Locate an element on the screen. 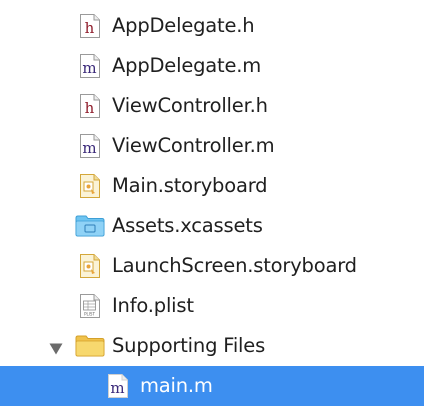 The height and width of the screenshot is (408, 424). file-row-appdelegate-h: h AppDelegate.h is located at coordinates (212, 26).